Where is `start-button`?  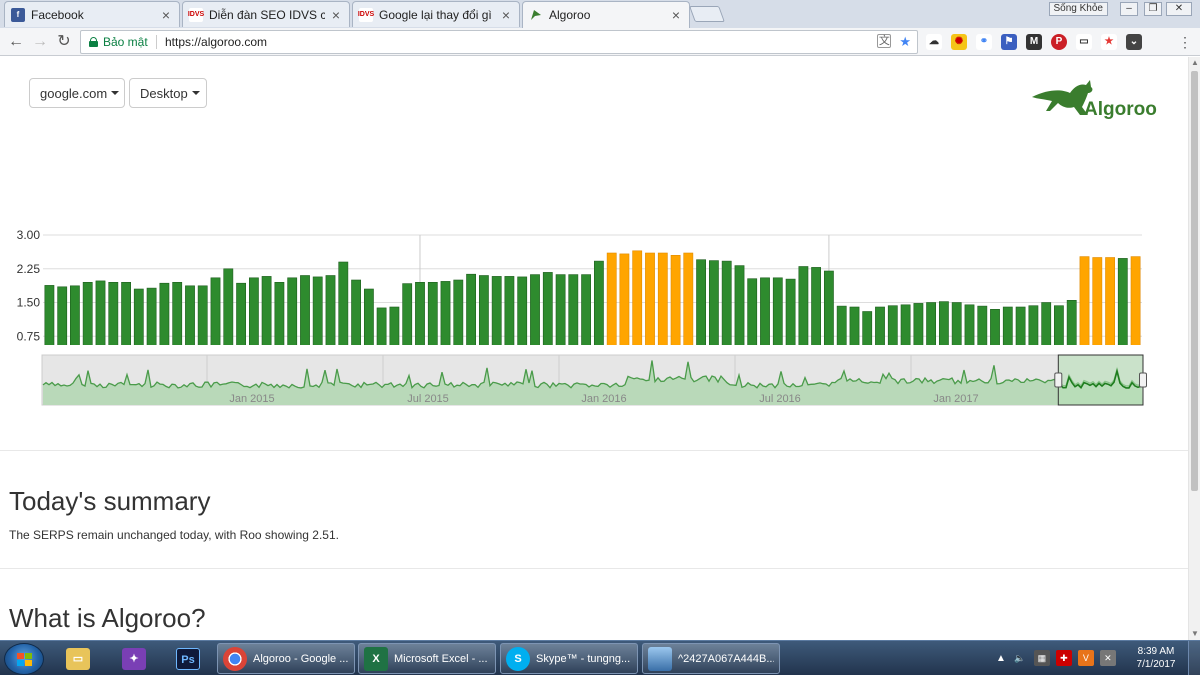
start-button is located at coordinates (24, 659).